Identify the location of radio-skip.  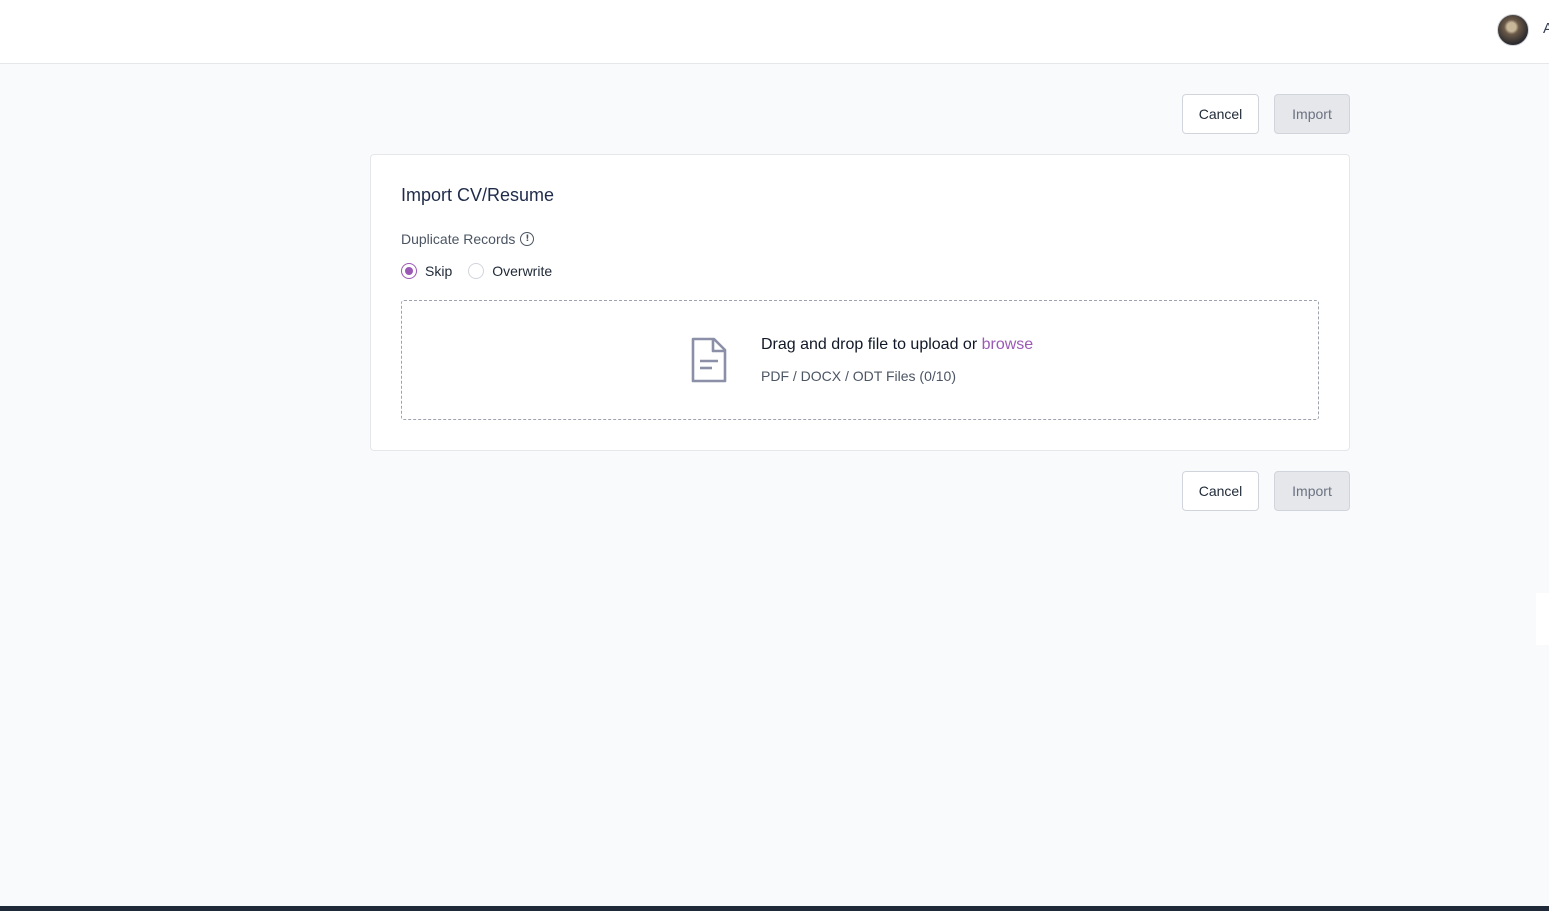
(409, 271).